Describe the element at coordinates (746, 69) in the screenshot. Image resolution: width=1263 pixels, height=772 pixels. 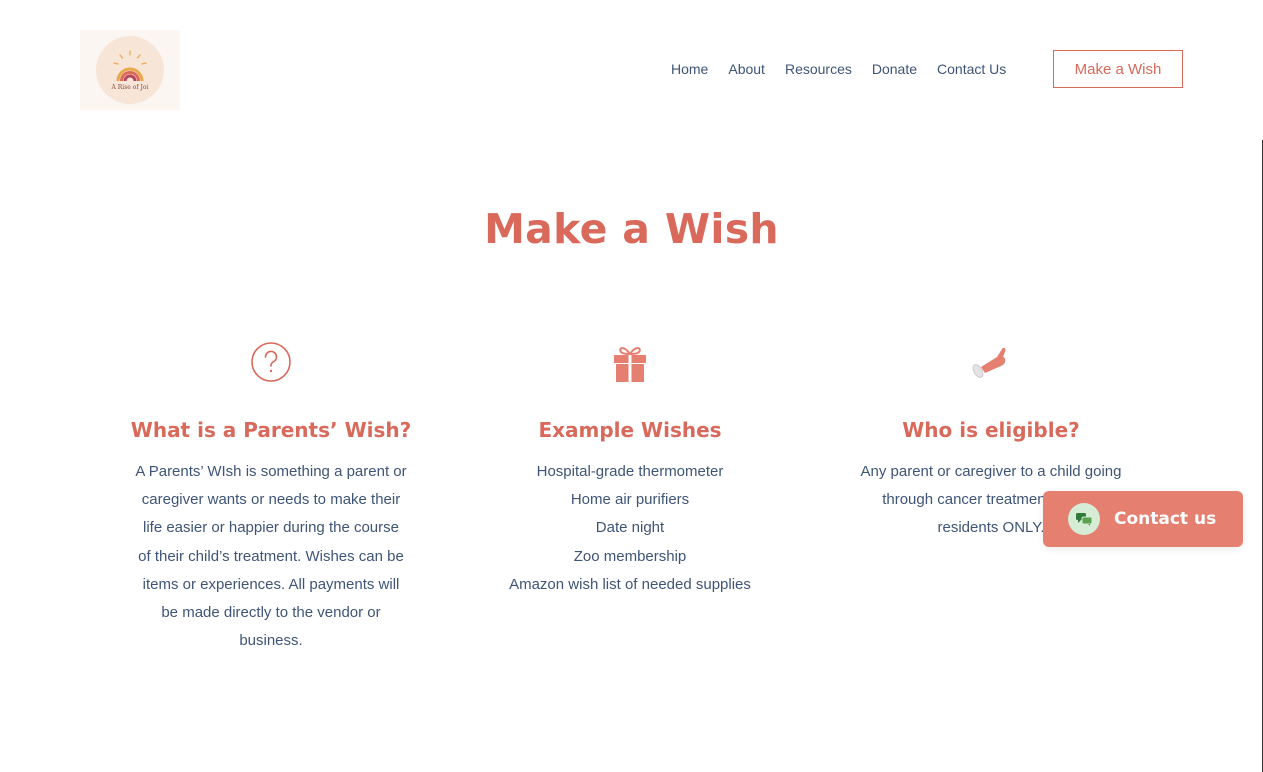
I see `nav-about: About` at that location.